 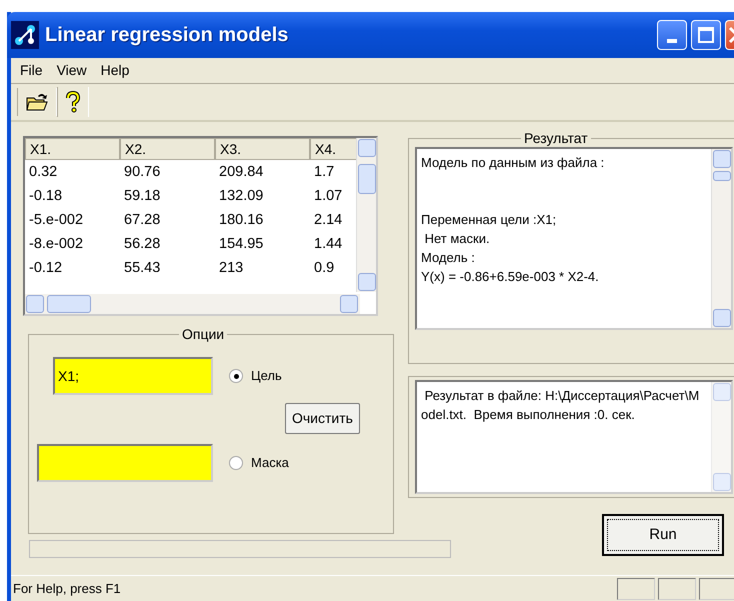 I want to click on text-line: Нет маски., so click(x=457, y=239).